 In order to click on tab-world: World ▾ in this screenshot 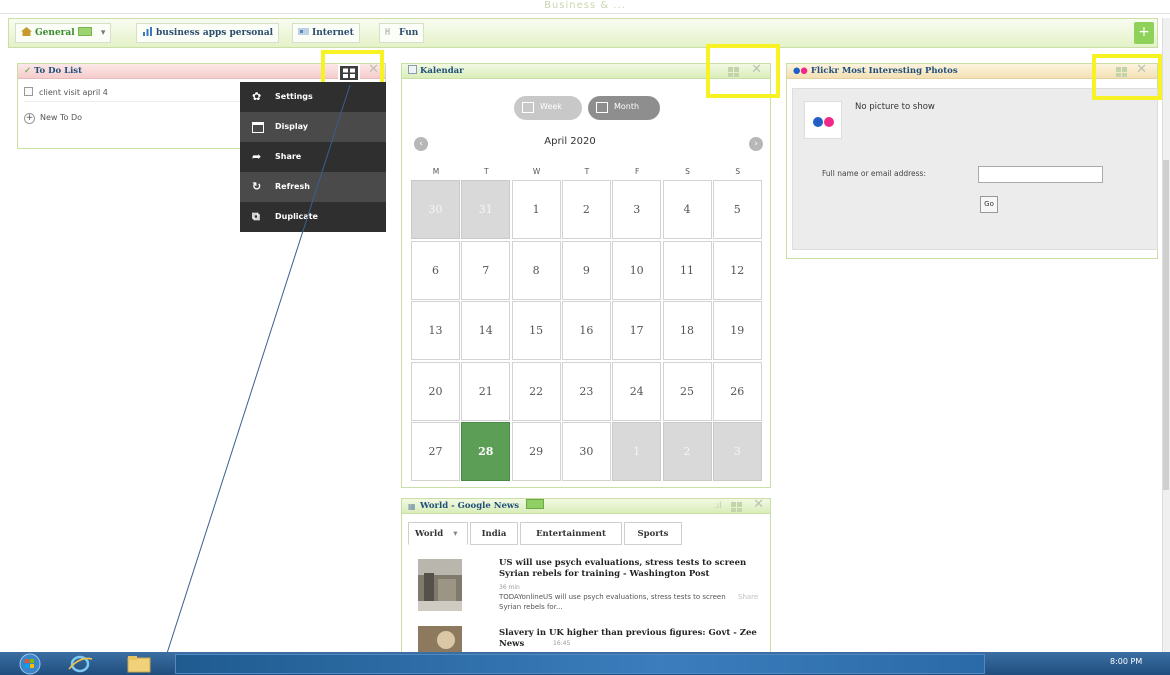, I will do `click(438, 533)`.